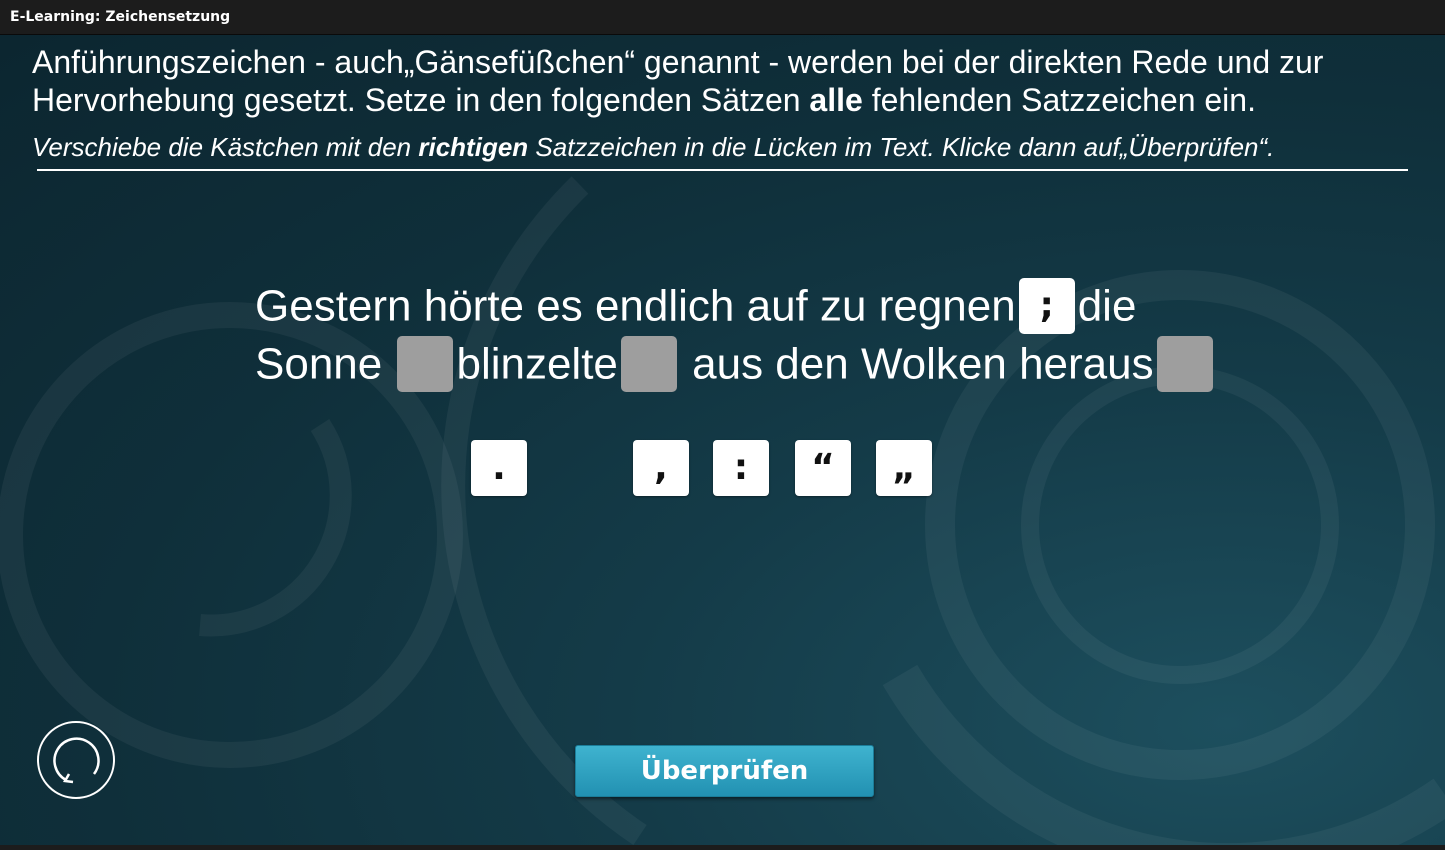 Image resolution: width=1445 pixels, height=850 pixels. Describe the element at coordinates (1046, 306) in the screenshot. I see `gap-slot-1: ;` at that location.